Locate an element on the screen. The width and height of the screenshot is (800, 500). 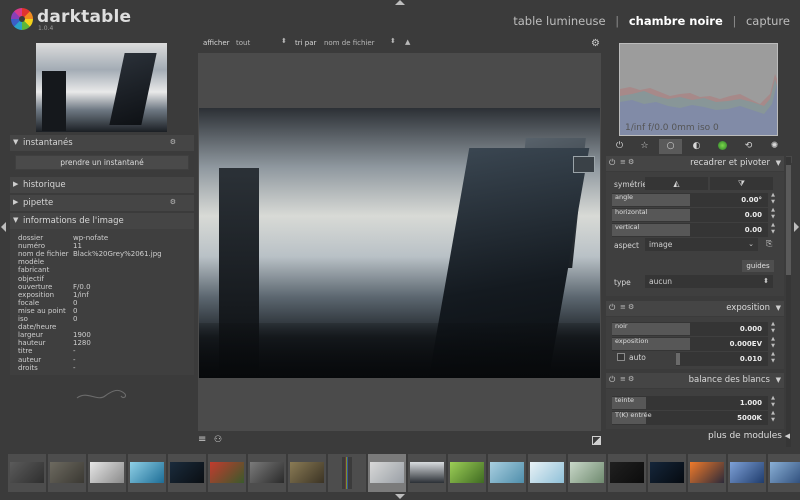
show-filter-updown-icon: ⬍ is located at coordinates (284, 41).